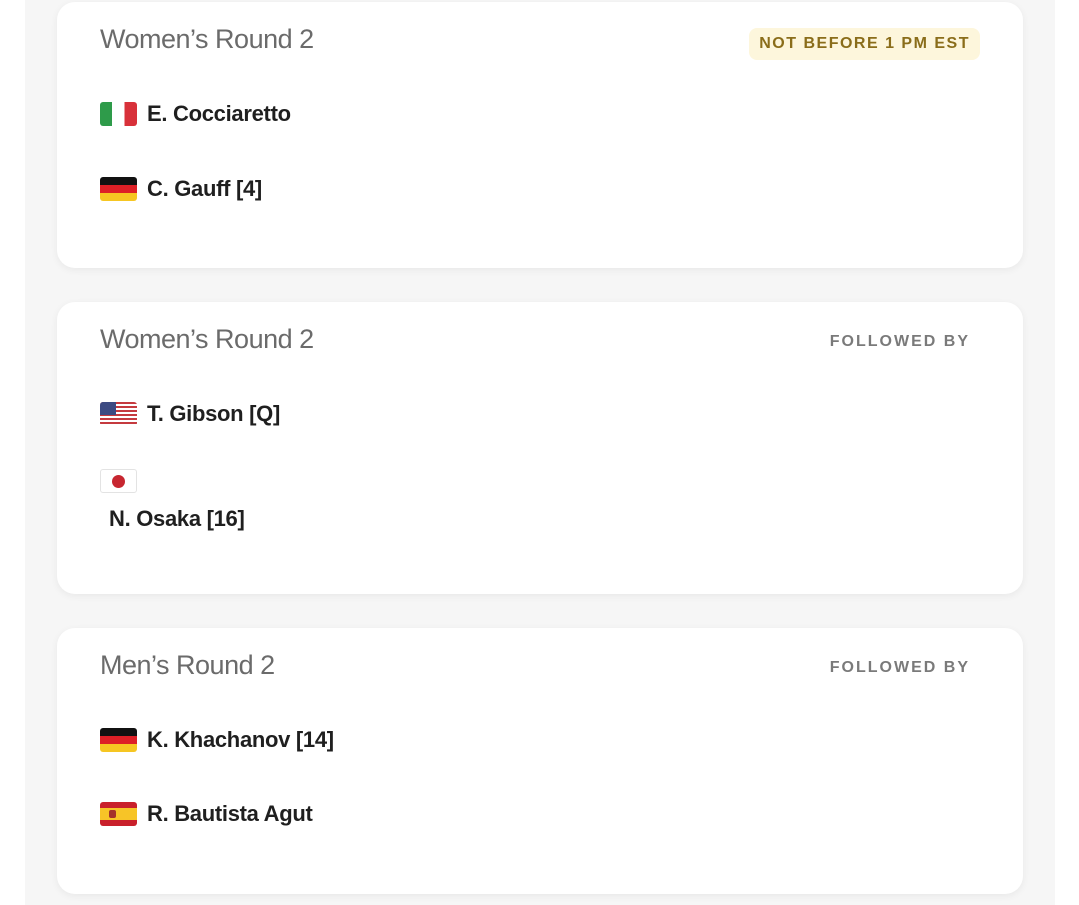  Describe the element at coordinates (230, 813) in the screenshot. I see `player-name: R. Bautista Agut` at that location.